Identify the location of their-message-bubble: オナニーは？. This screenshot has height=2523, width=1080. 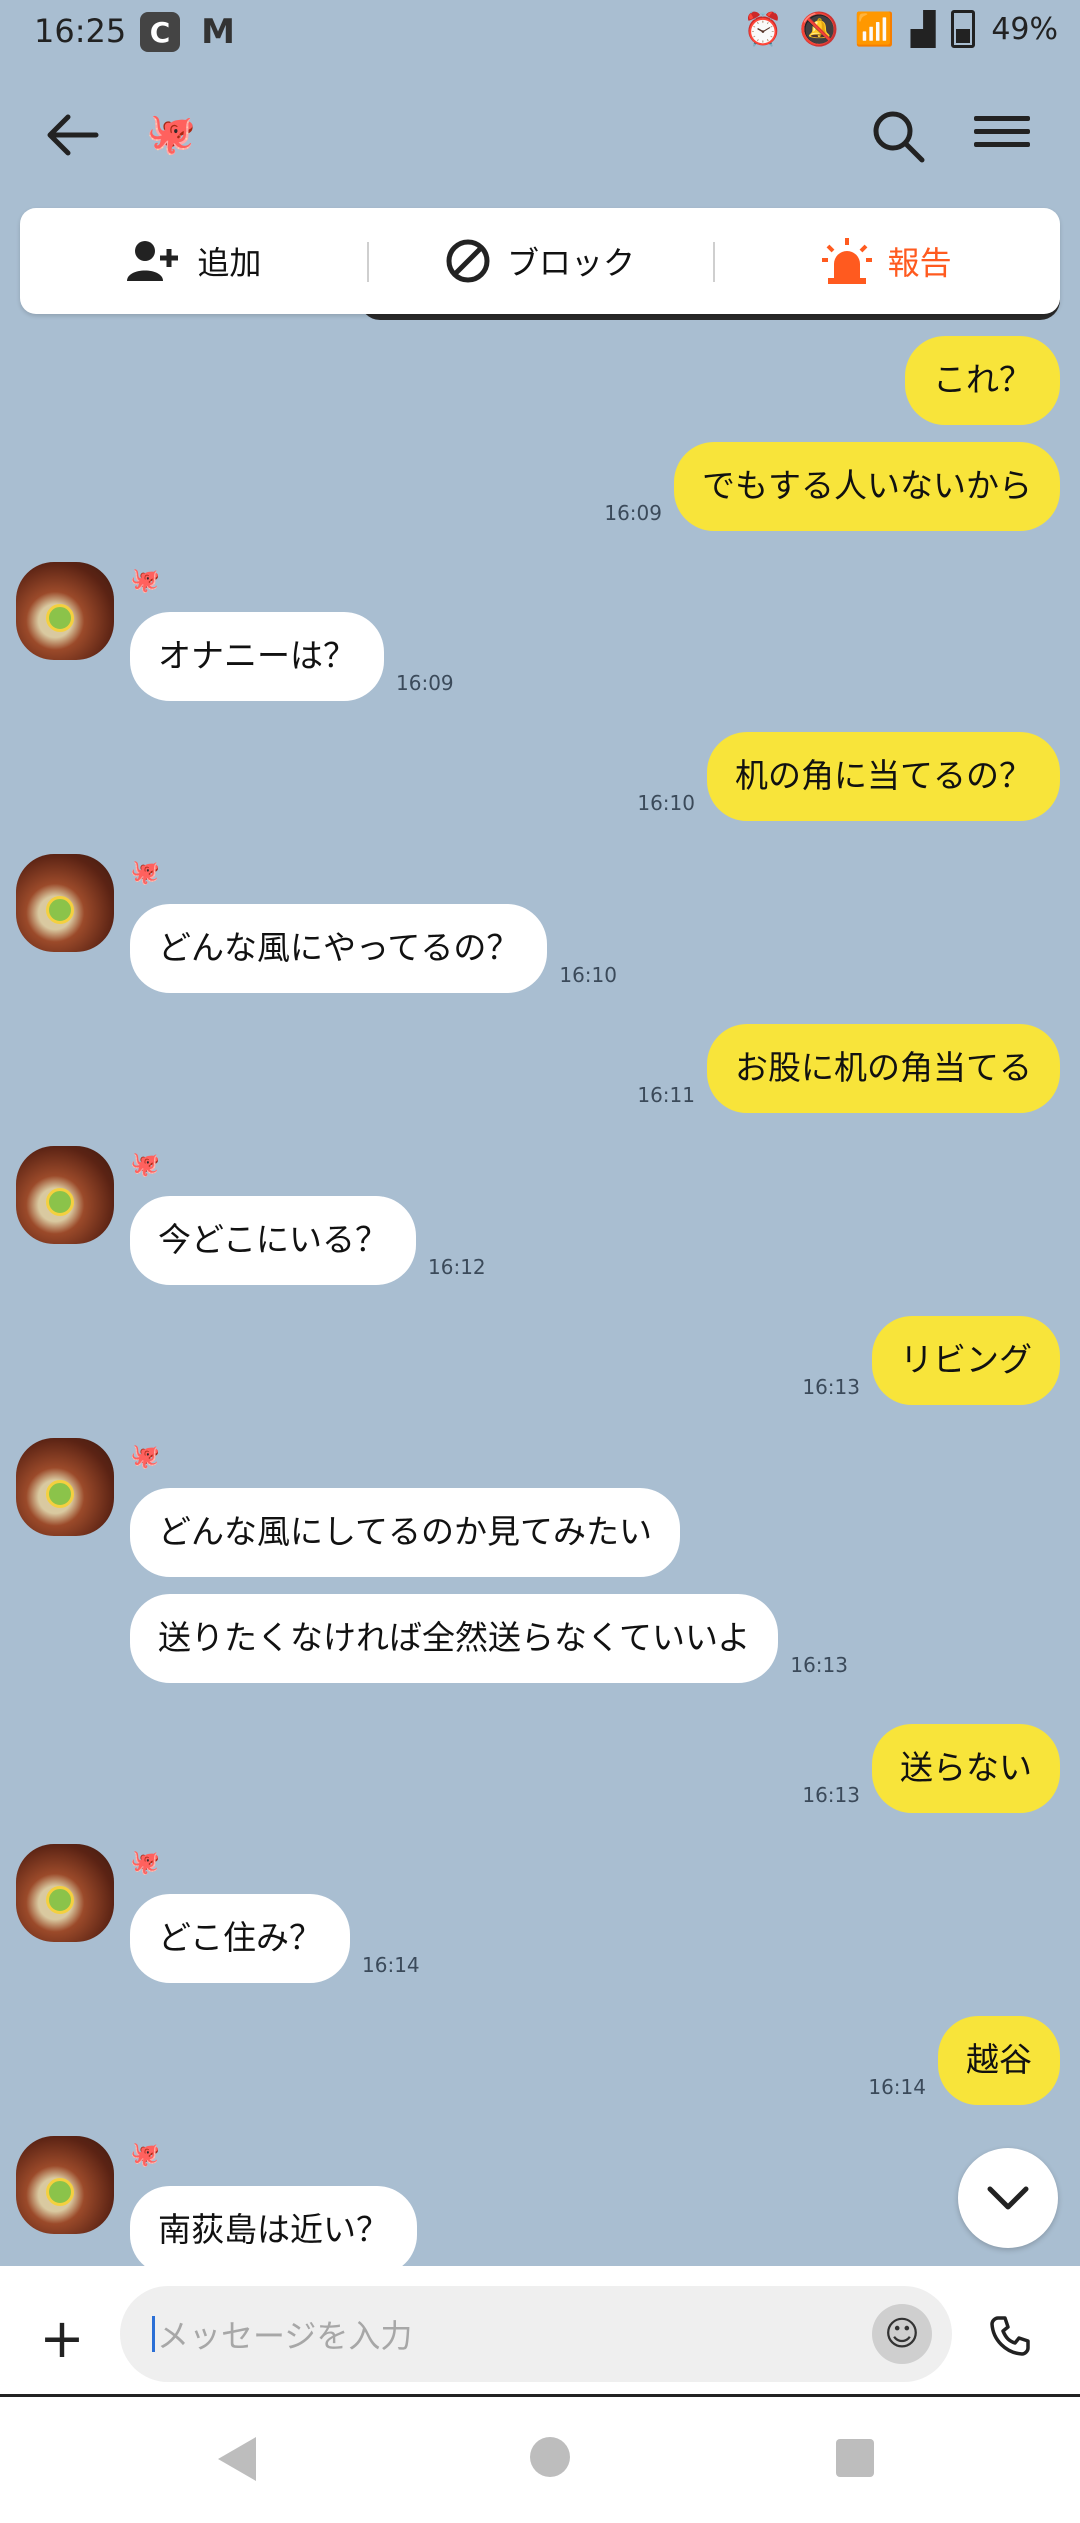
(257, 656).